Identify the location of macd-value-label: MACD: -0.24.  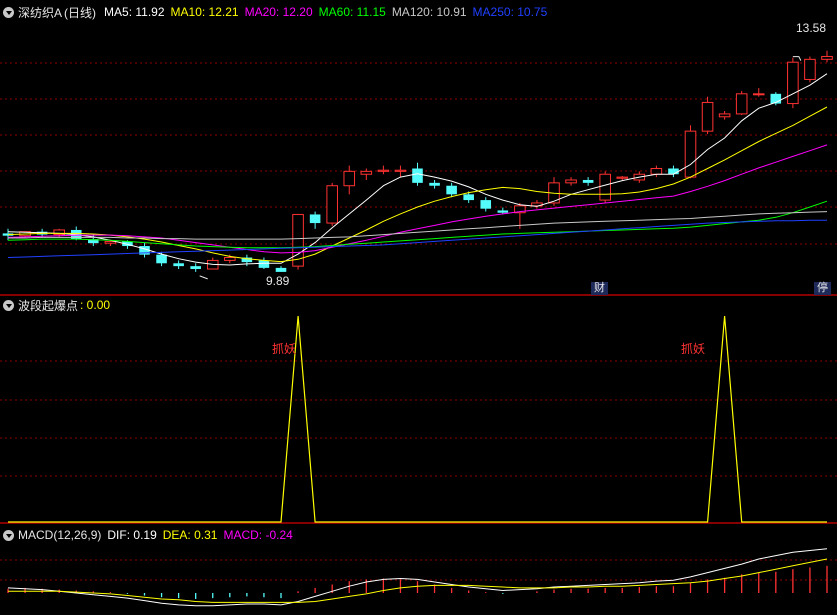
(258, 535).